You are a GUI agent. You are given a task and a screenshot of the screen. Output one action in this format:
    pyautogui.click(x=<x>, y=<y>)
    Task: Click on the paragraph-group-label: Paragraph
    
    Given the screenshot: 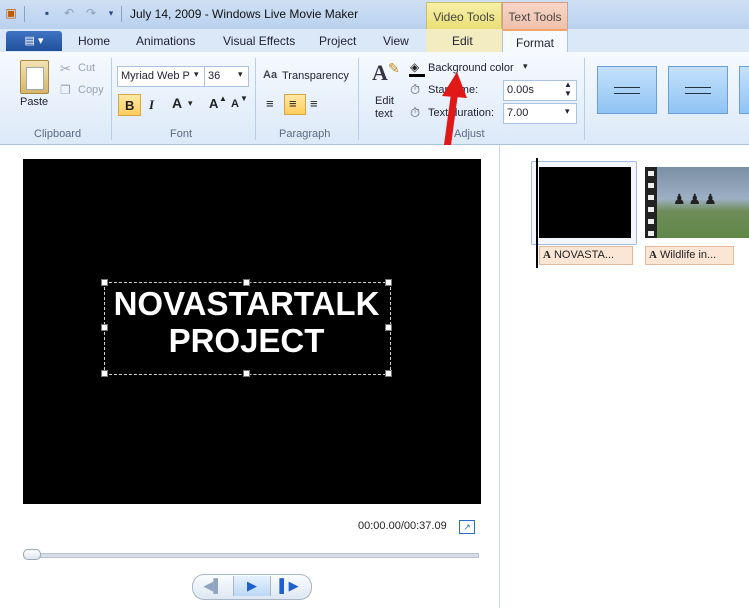 What is the action you would take?
    pyautogui.click(x=305, y=134)
    